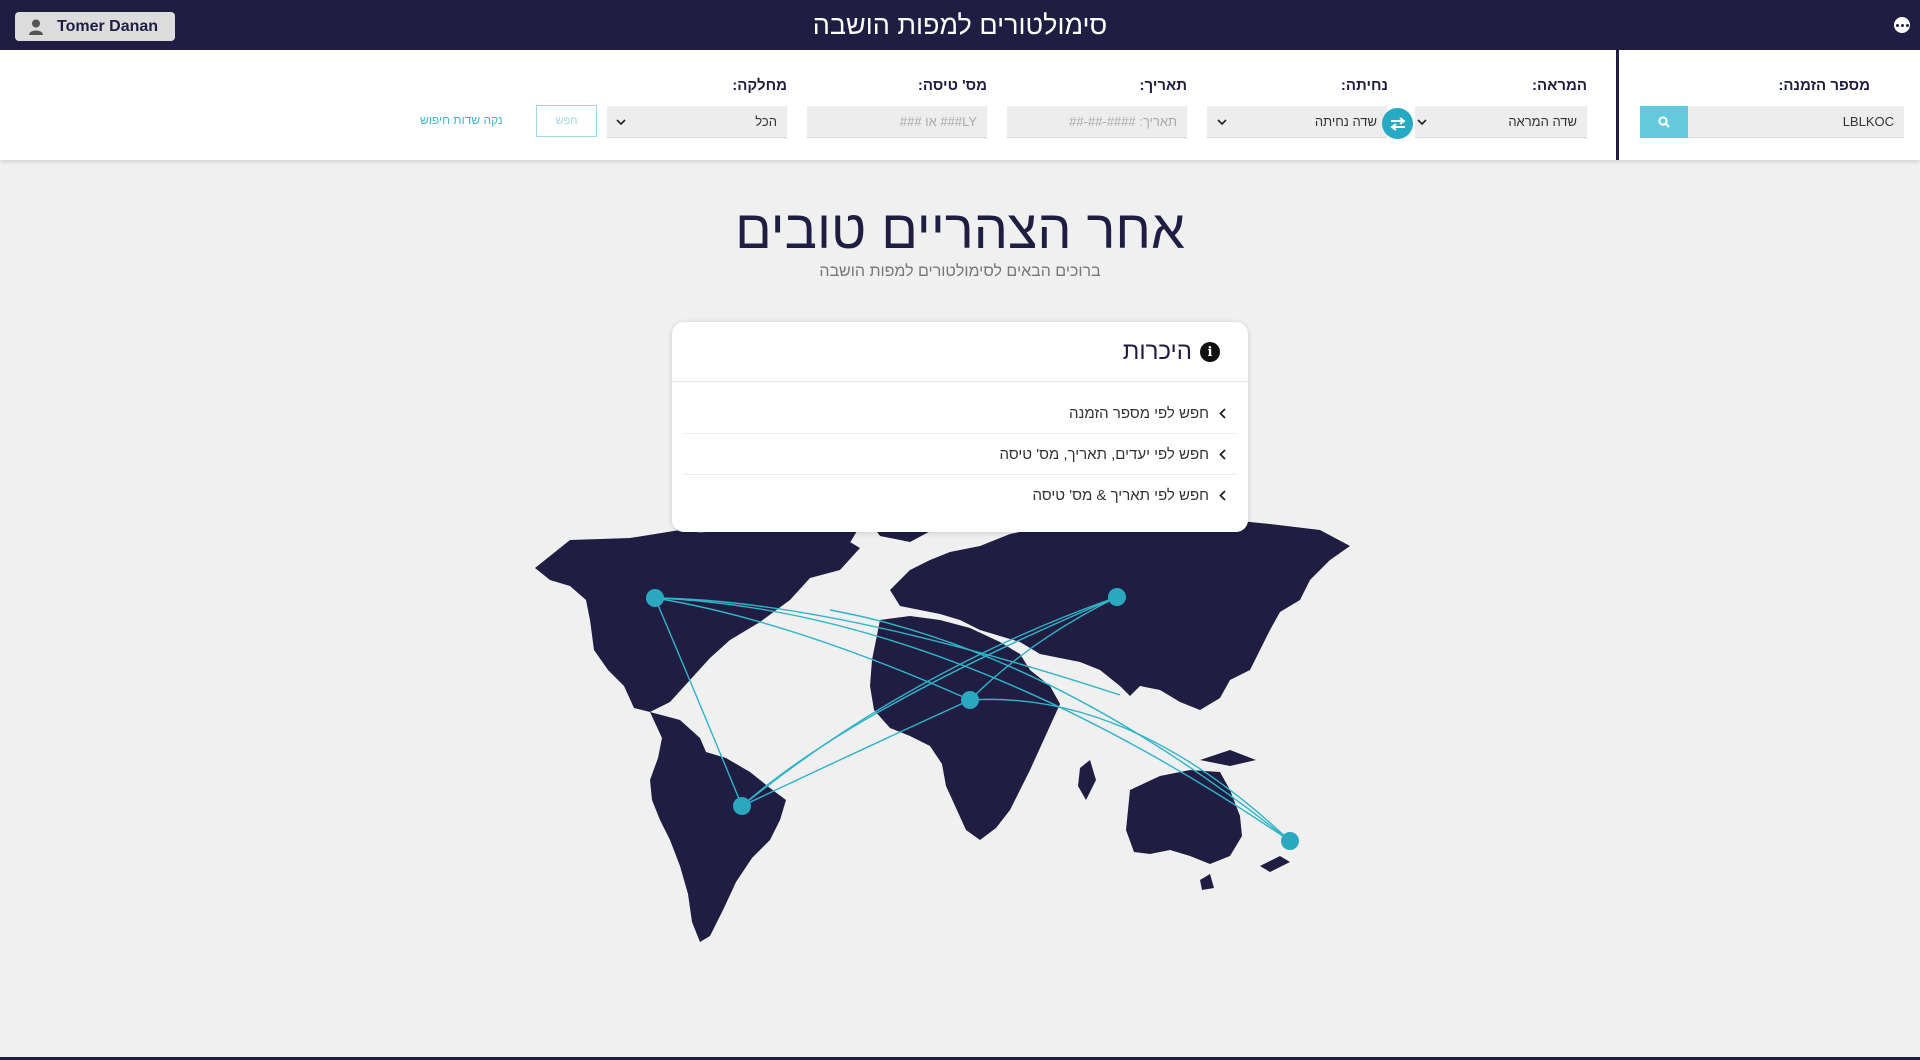 The height and width of the screenshot is (1060, 1920). I want to click on swap-icon, so click(1397, 123).